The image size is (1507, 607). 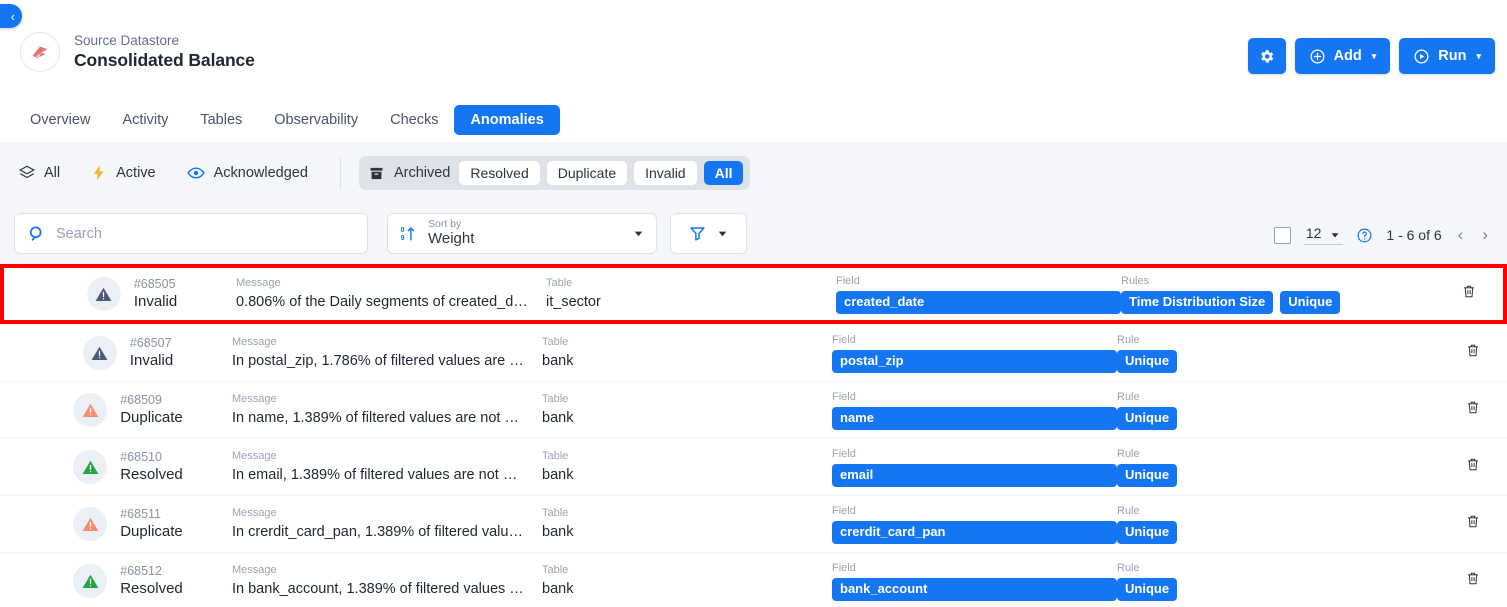 I want to click on row-field: Field crerdit_card_pan, so click(x=974, y=524).